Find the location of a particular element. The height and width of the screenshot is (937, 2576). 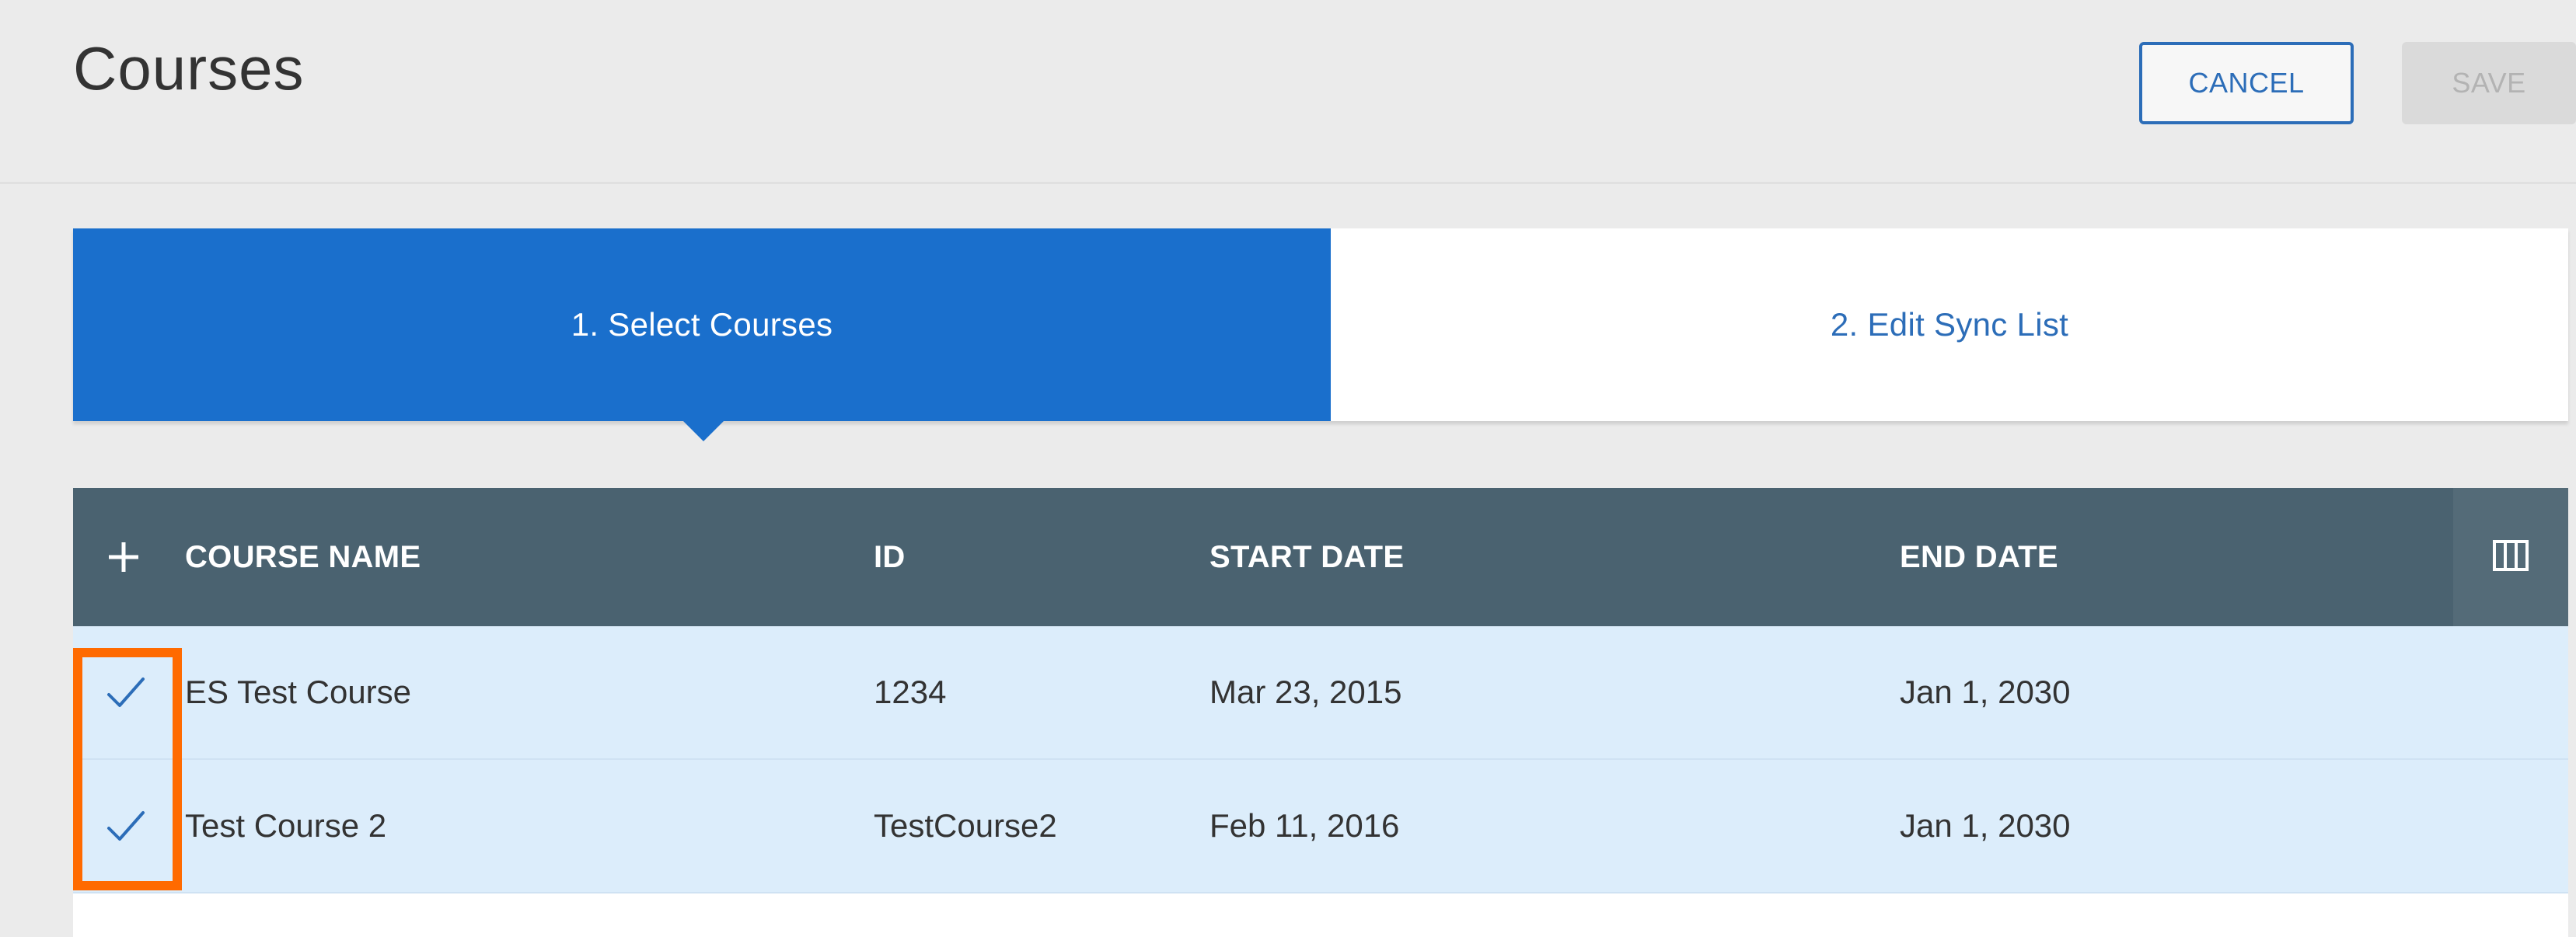

table-header: COURSE NAME ID START DATE END DATE is located at coordinates (1321, 557).